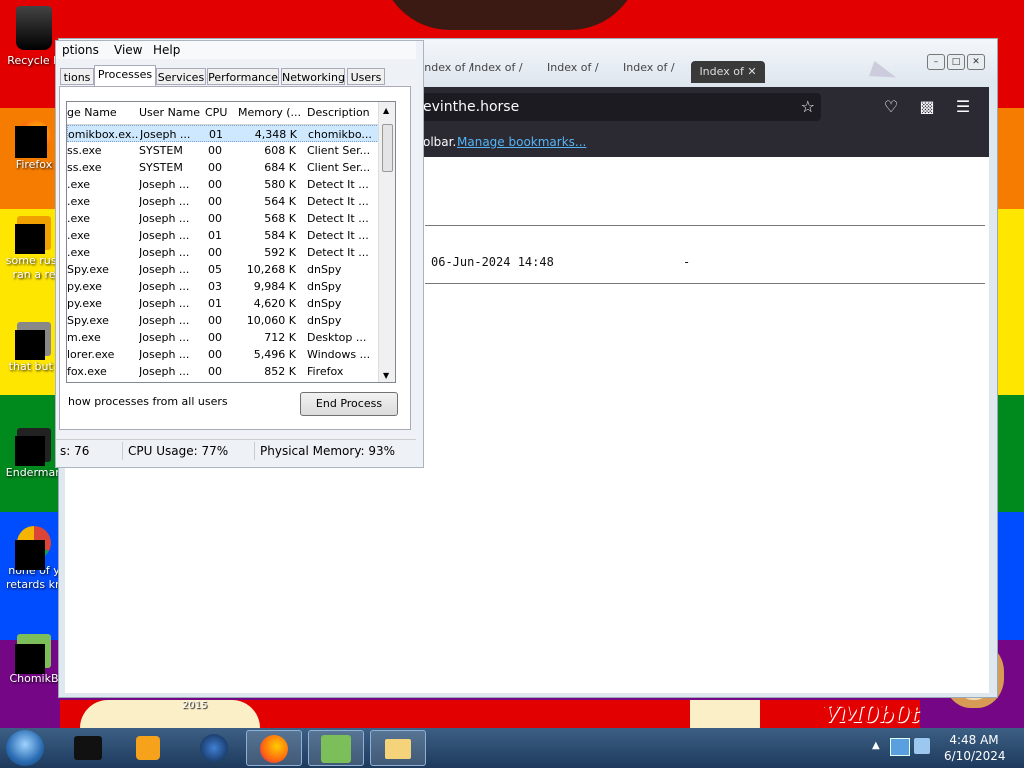 The height and width of the screenshot is (768, 1024). Describe the element at coordinates (900, 747) in the screenshot. I see `network-tray-icon` at that location.